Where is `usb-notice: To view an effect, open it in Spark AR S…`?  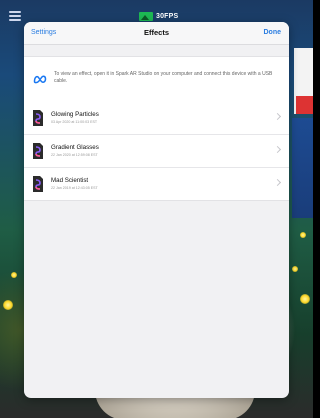 usb-notice: To view an effect, open it in Spark AR S… is located at coordinates (156, 79).